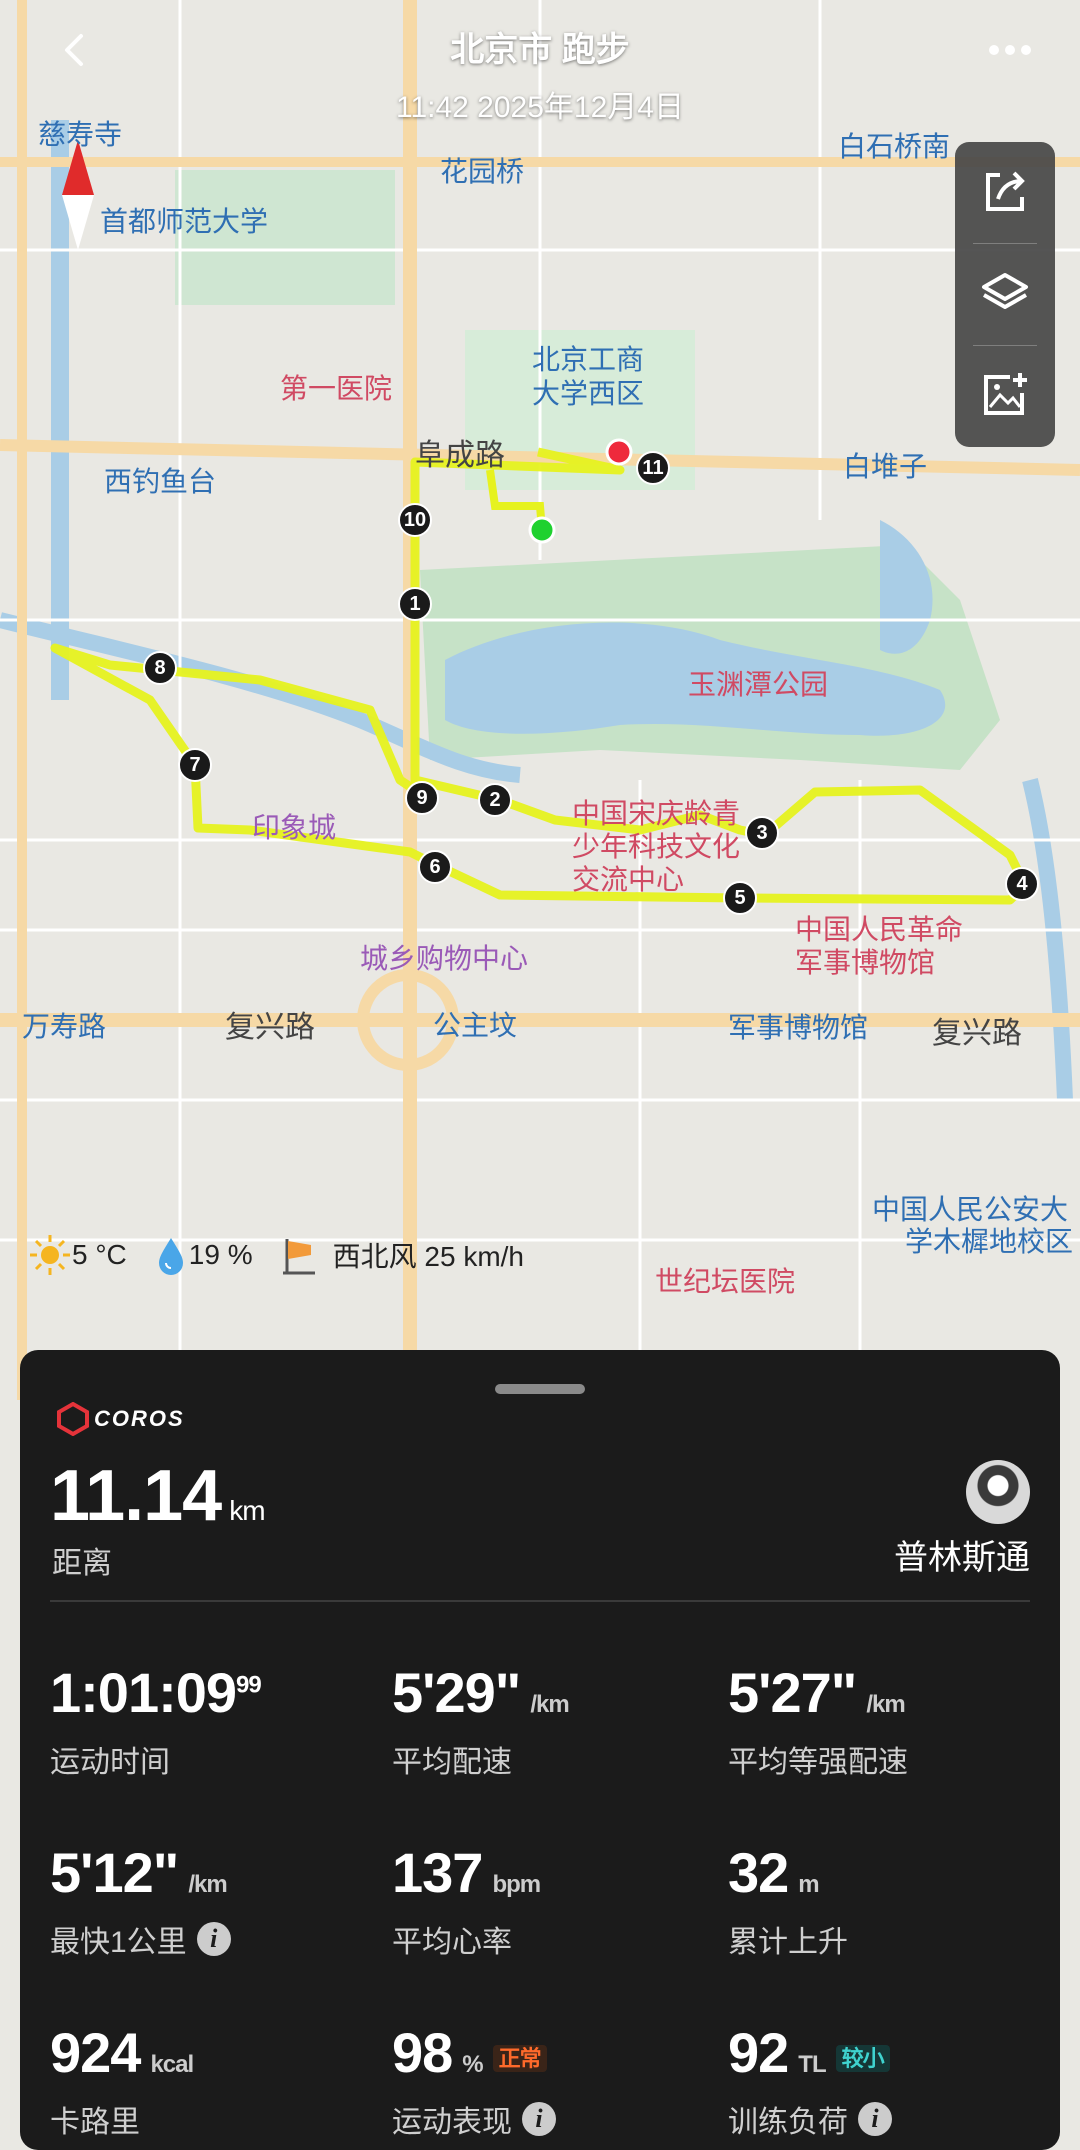 The width and height of the screenshot is (1080, 2150). I want to click on wind-icon, so click(298, 1257).